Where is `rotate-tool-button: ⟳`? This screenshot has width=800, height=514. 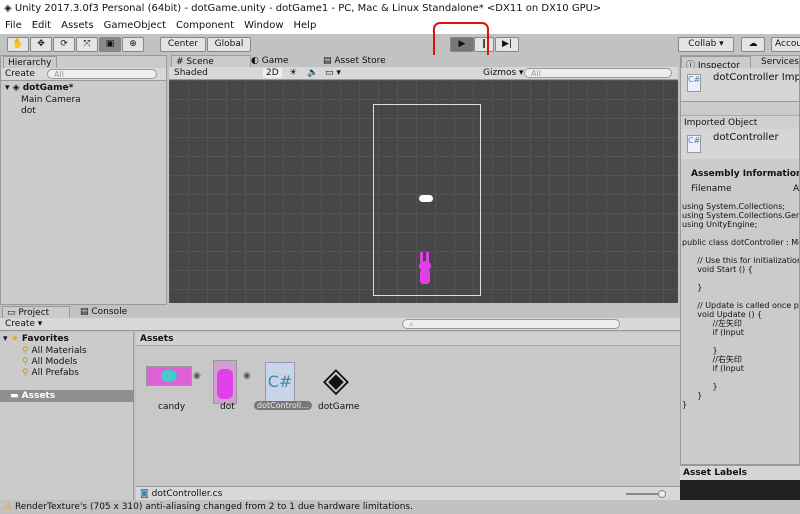 rotate-tool-button: ⟳ is located at coordinates (64, 44).